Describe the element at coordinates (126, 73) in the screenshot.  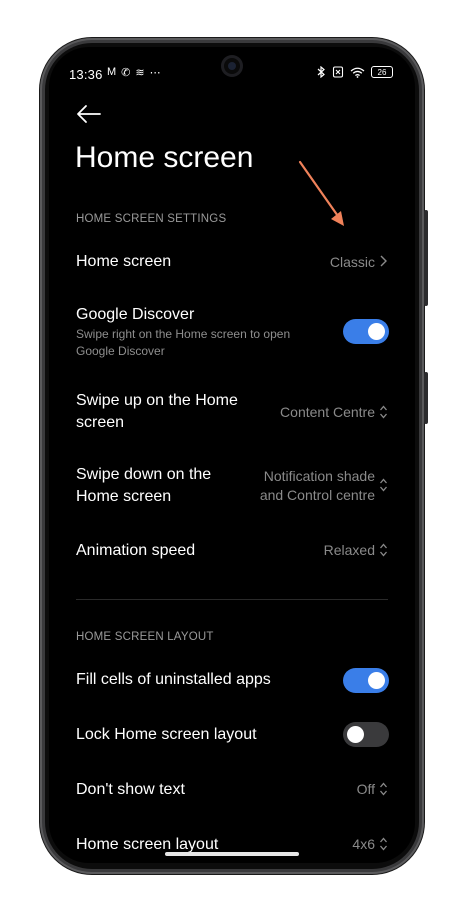
I see `whatsapp-icon: ✆` at that location.